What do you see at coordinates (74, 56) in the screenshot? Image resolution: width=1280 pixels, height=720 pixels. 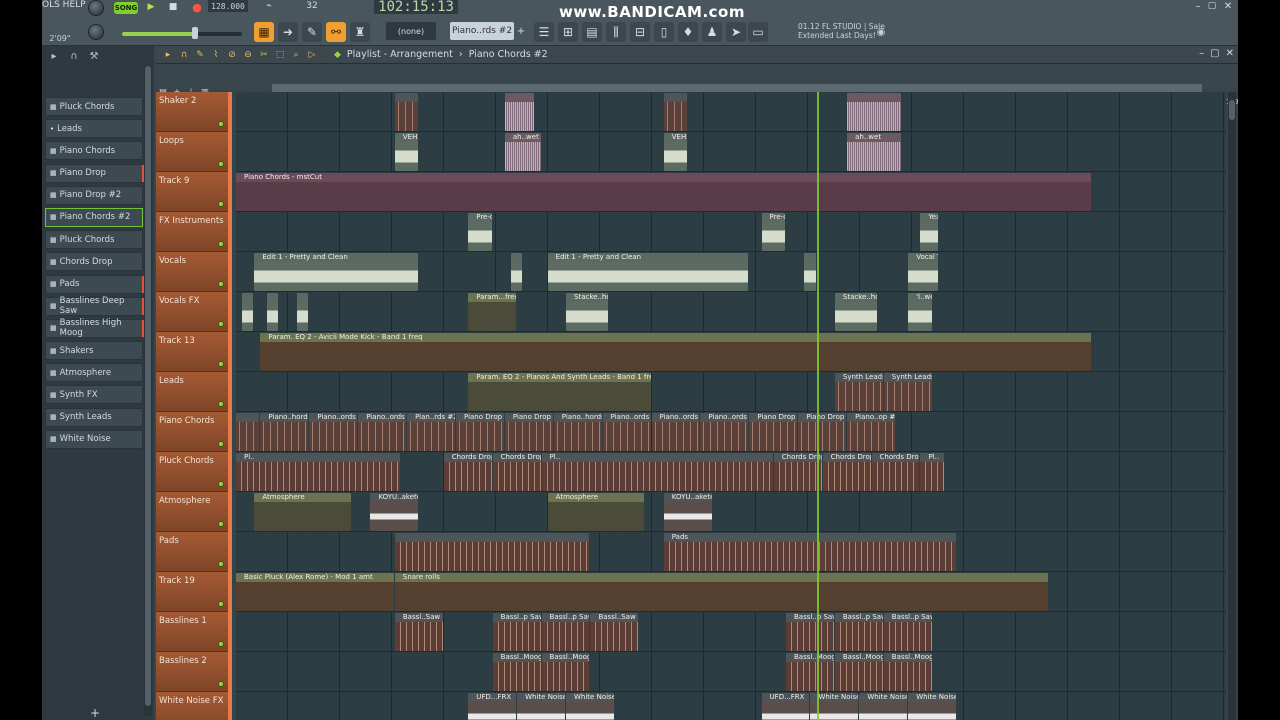 I see `magnet-icon: ∩` at bounding box center [74, 56].